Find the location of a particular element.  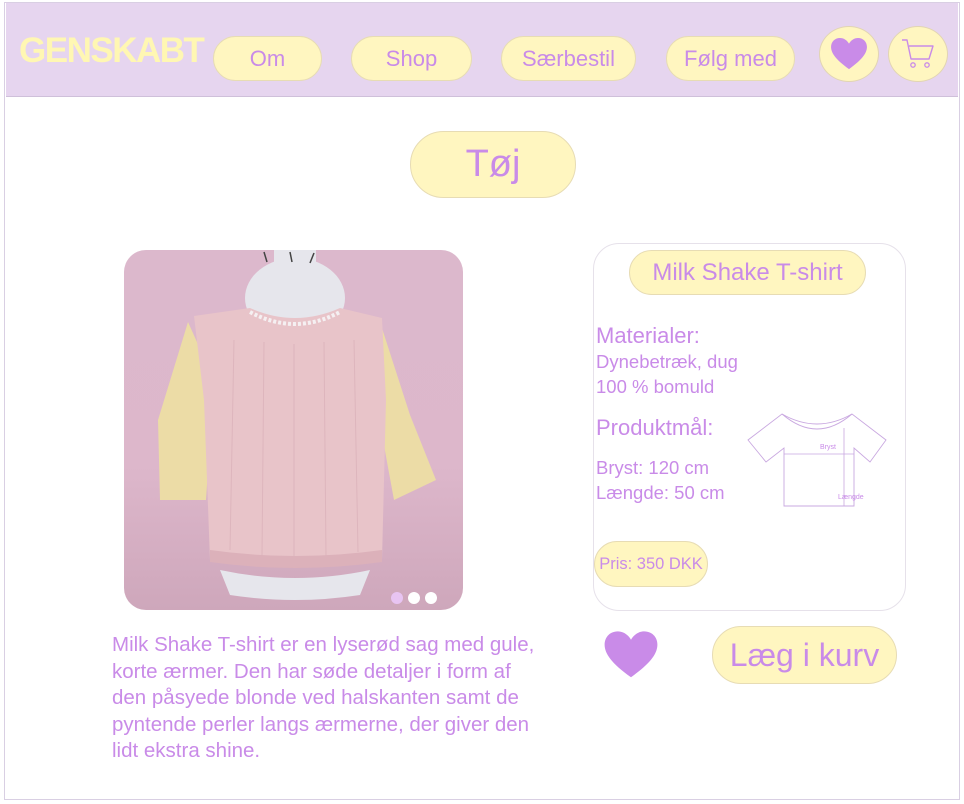

material-line: Dynebetræk, dug is located at coordinates (667, 361).